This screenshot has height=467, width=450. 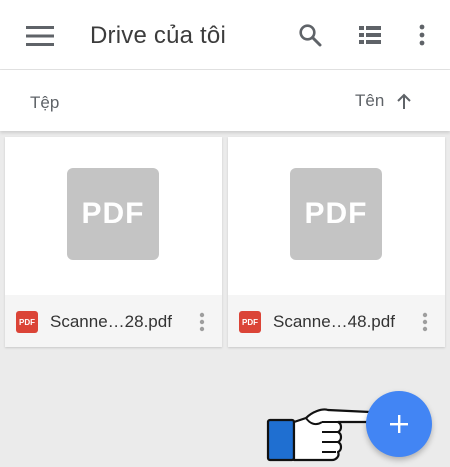 I want to click on search-icon, so click(x=310, y=35).